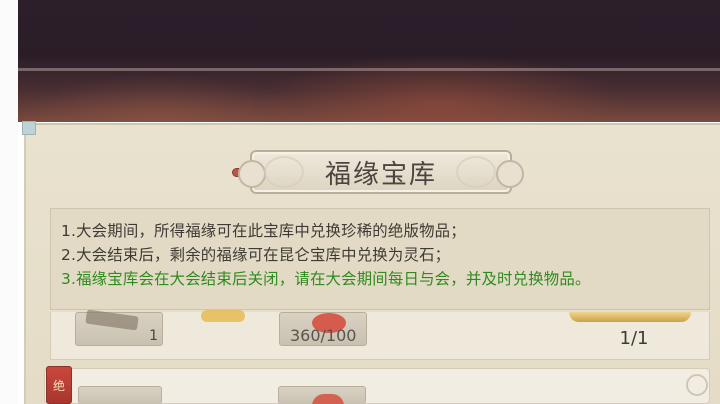 Image resolution: width=720 pixels, height=404 pixels. Describe the element at coordinates (697, 385) in the screenshot. I see `cloud-corner-icon` at that location.